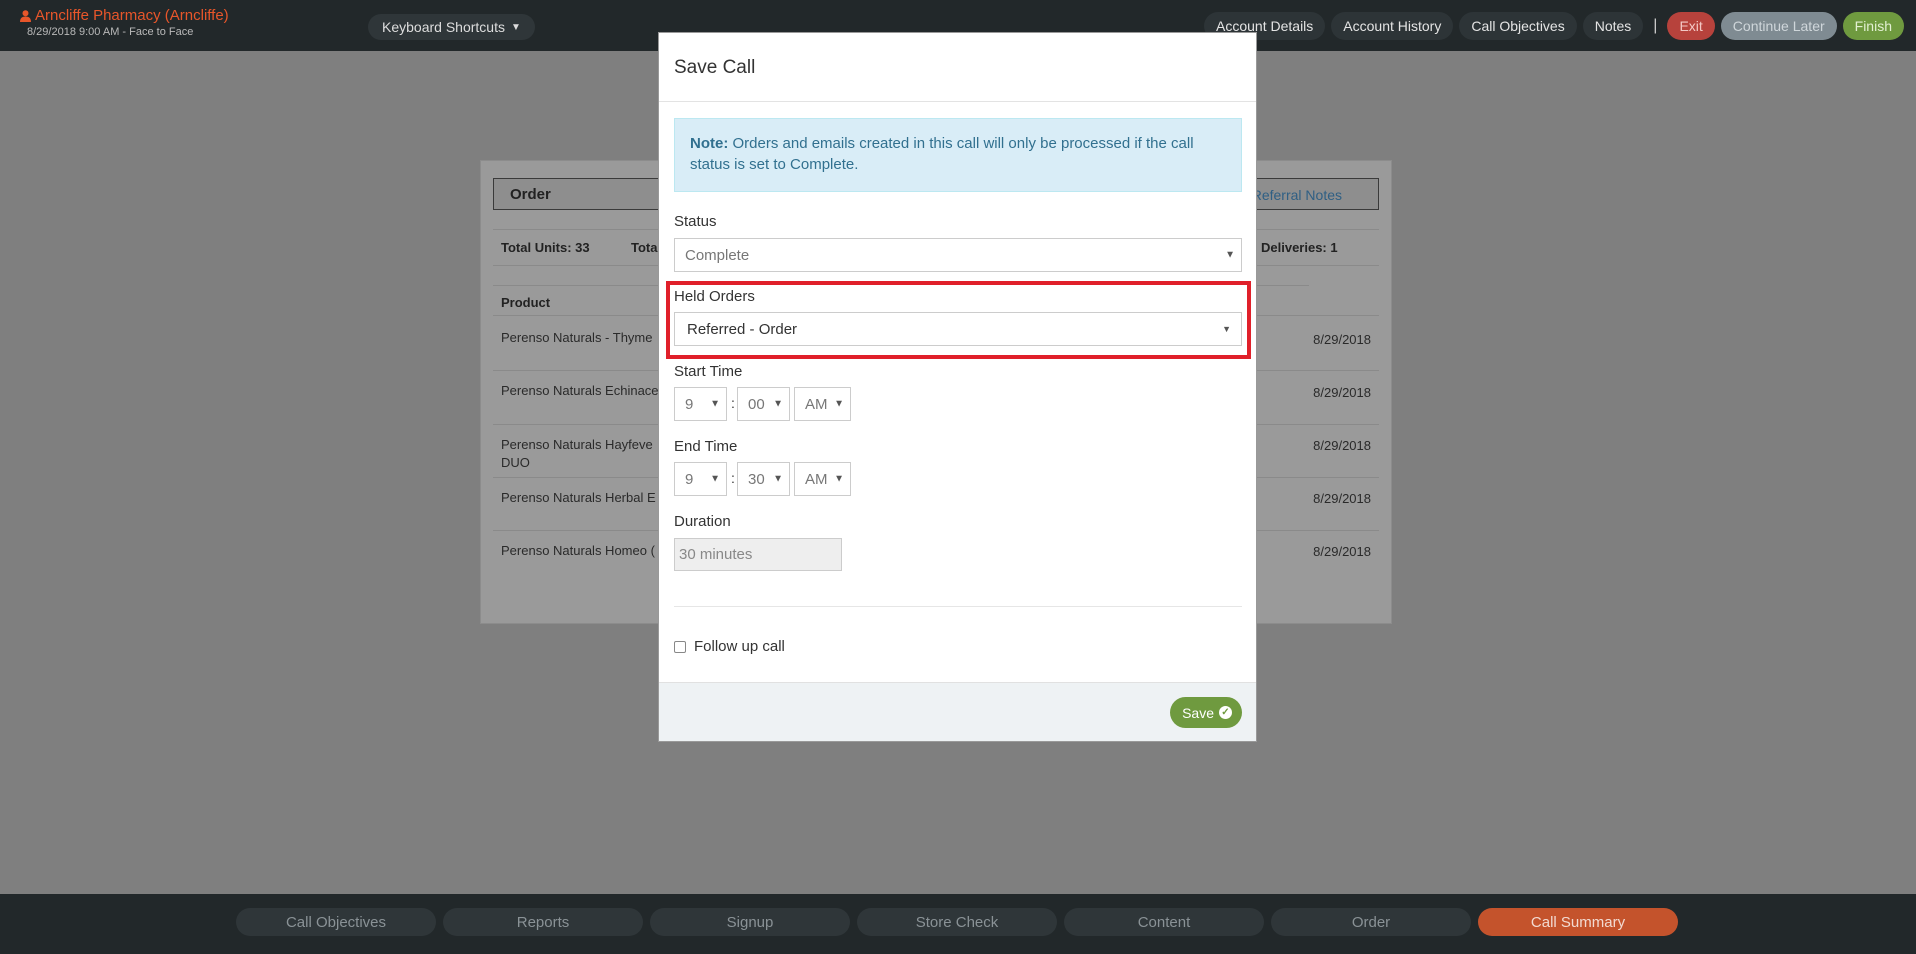 This screenshot has width=1916, height=954. I want to click on status-select: Complete ▼, so click(958, 255).